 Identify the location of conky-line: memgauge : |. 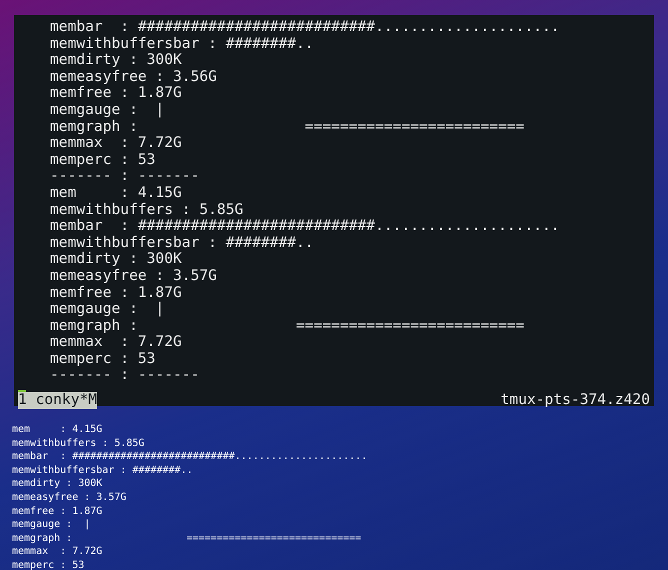
(51, 525).